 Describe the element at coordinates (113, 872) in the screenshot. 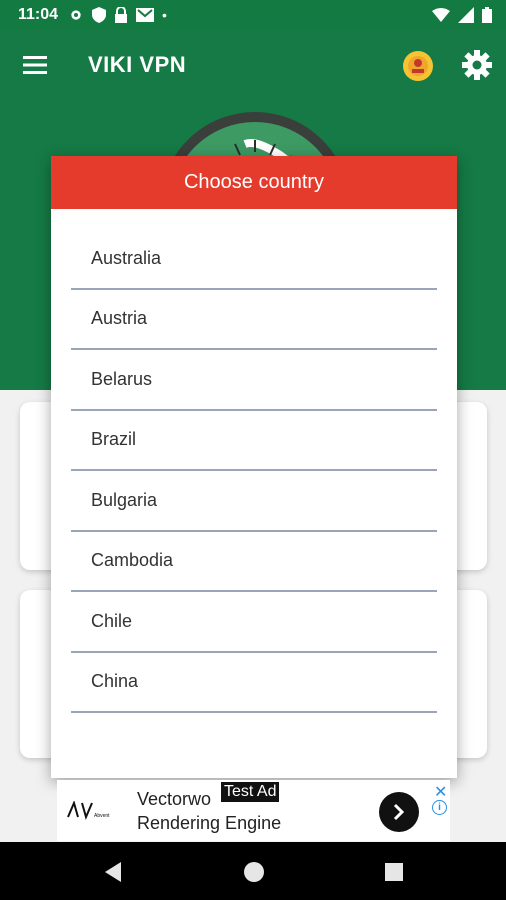

I see `back-triangle-icon` at that location.